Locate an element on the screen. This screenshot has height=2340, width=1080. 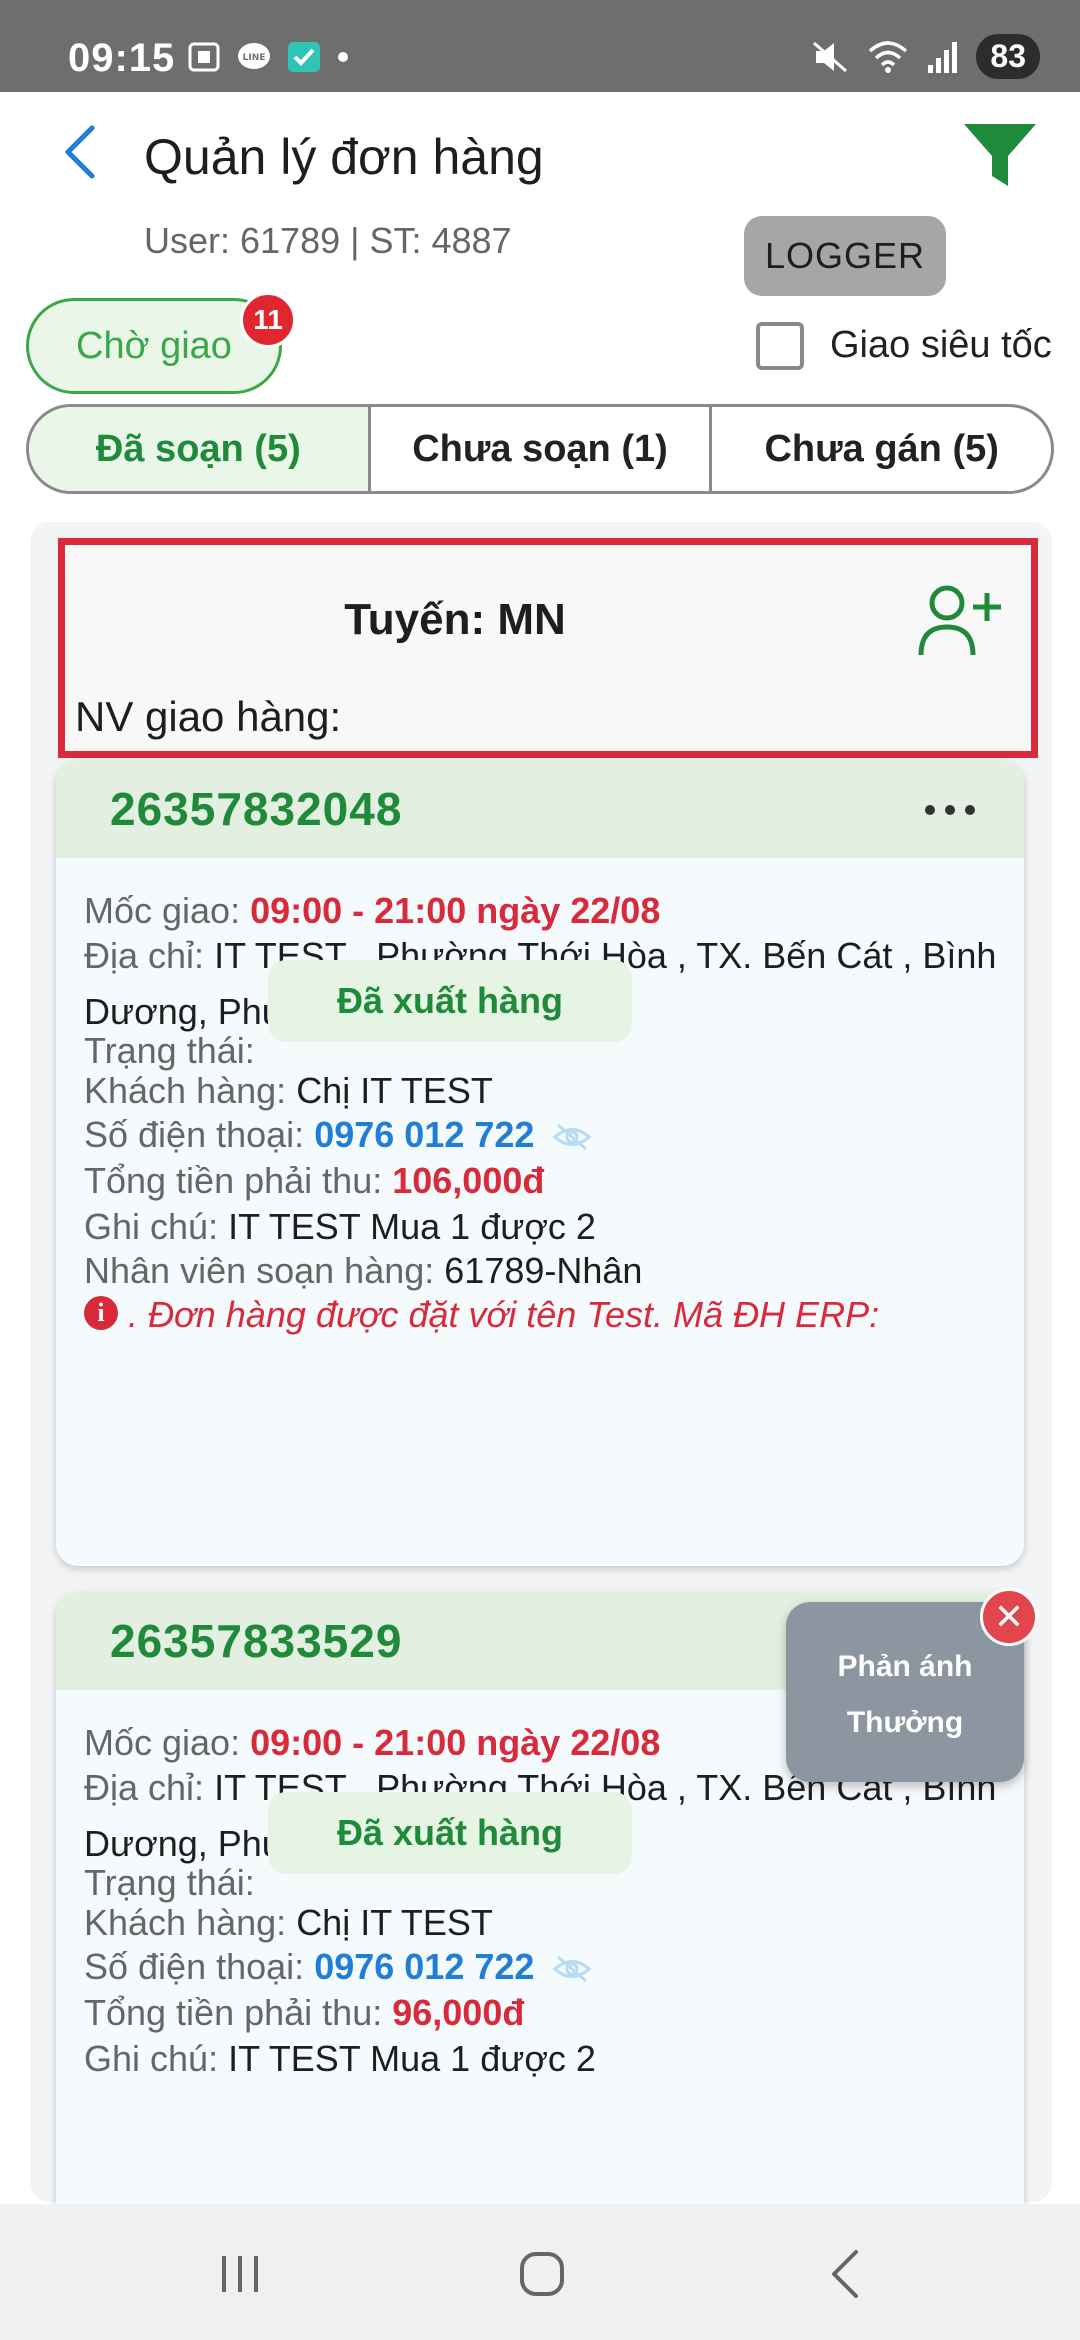
route-delivery-staff-label: NV giao hàng: is located at coordinates (208, 716).